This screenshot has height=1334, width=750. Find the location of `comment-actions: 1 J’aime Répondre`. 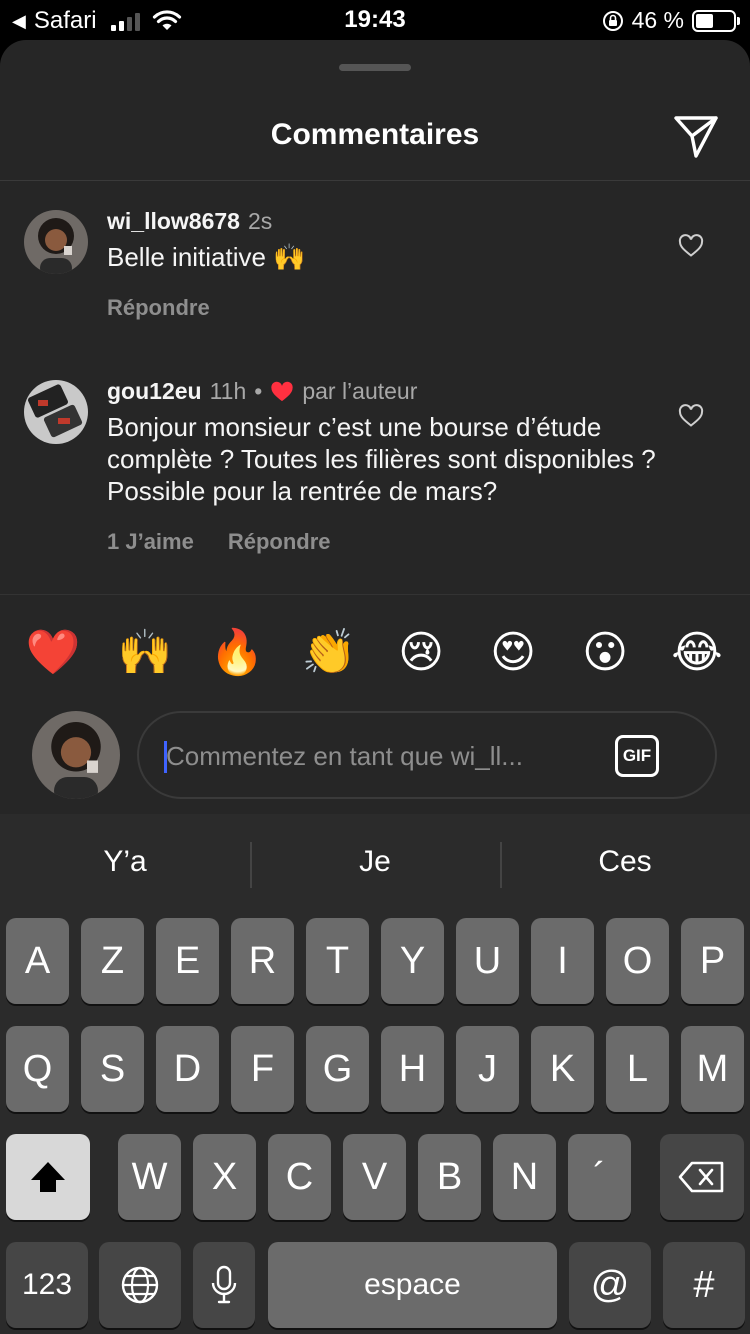

comment-actions: 1 J’aime Répondre is located at coordinates (387, 542).